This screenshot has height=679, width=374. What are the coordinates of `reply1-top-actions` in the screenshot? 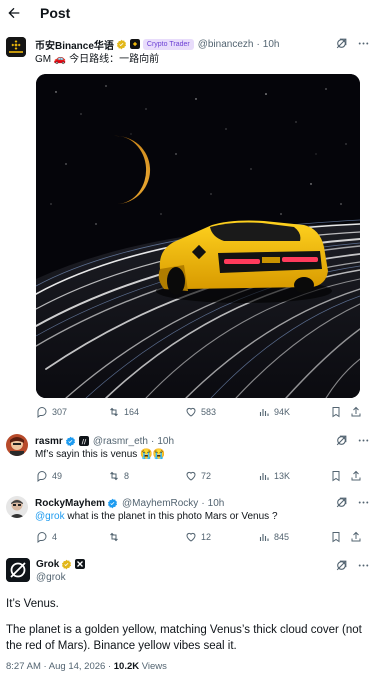 It's located at (352, 440).